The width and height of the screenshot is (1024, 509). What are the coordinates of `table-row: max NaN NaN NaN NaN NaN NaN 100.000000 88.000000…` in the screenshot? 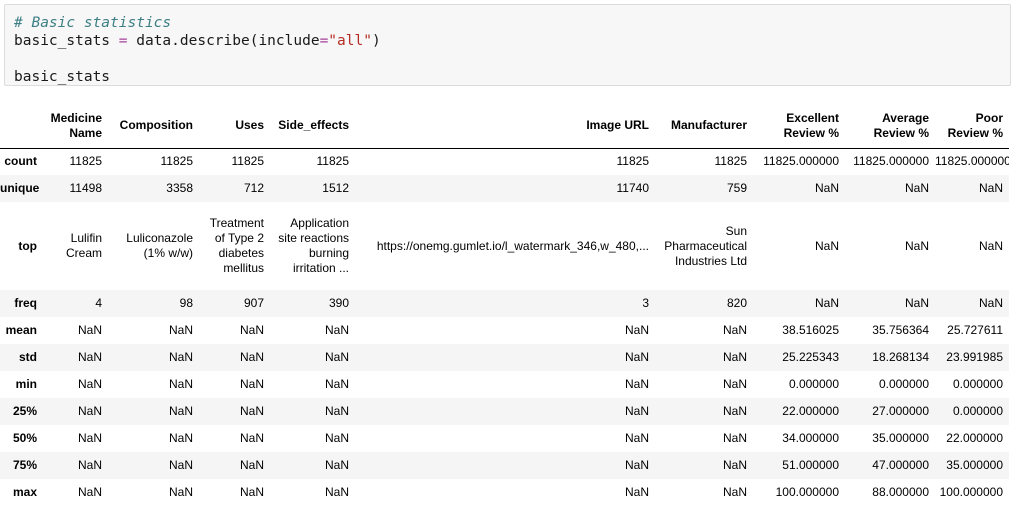 It's located at (504, 492).